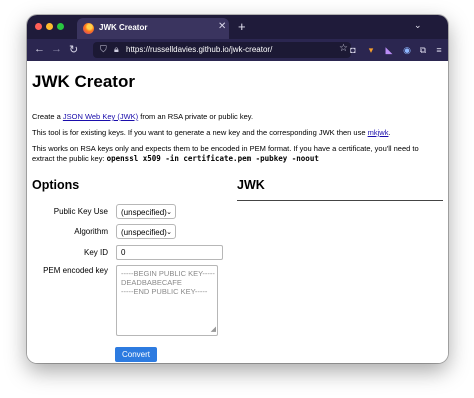  What do you see at coordinates (242, 26) in the screenshot?
I see `new-tab-button: +` at bounding box center [242, 26].